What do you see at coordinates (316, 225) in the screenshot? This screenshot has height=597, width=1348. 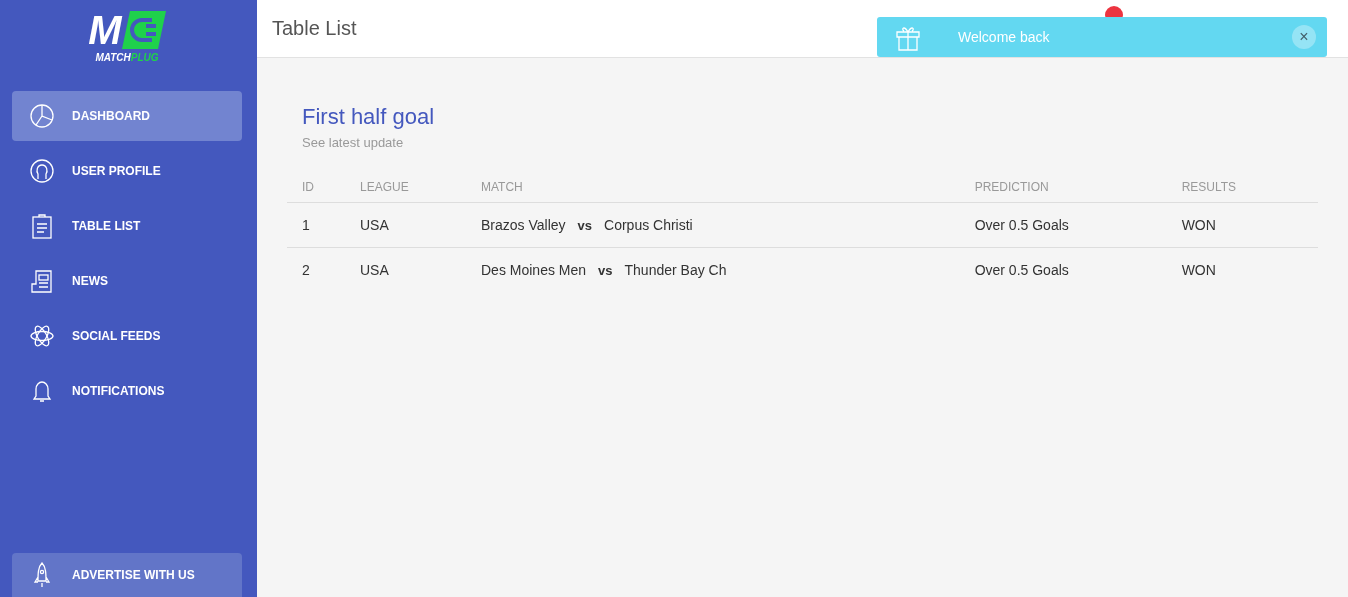 I see `table-cell: 1` at bounding box center [316, 225].